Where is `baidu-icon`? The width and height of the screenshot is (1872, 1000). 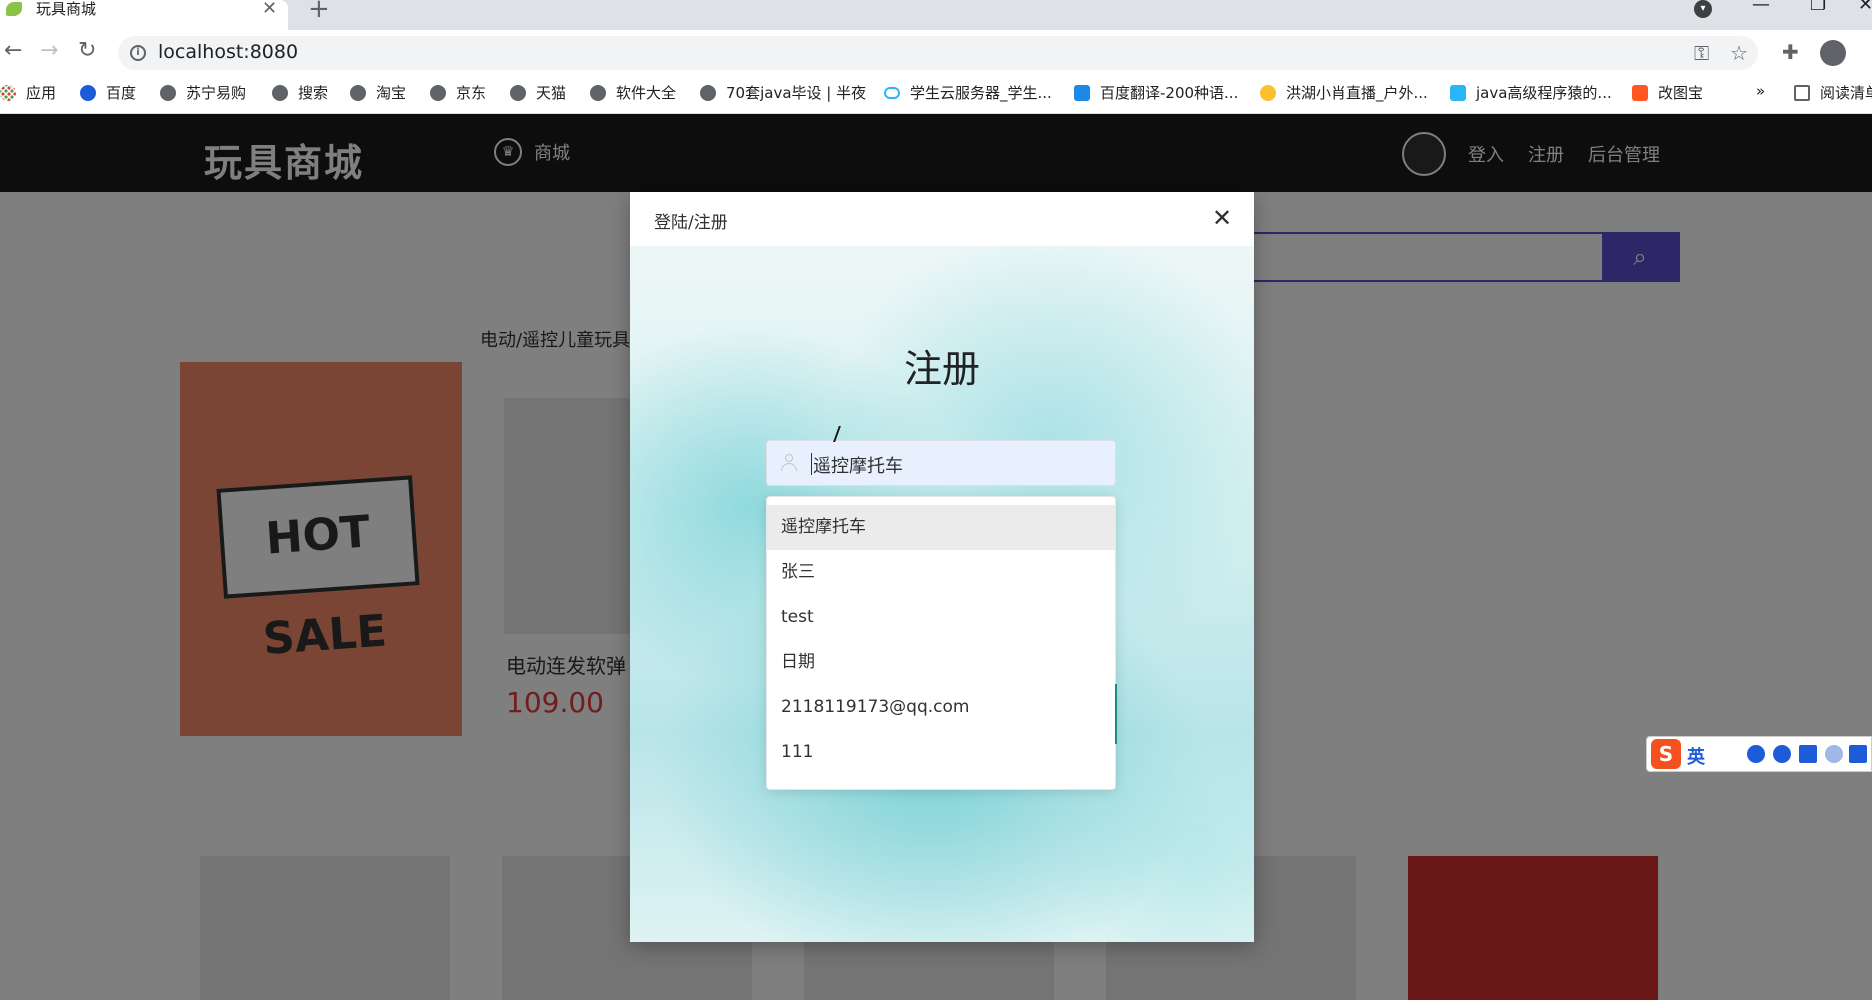
baidu-icon is located at coordinates (88, 92).